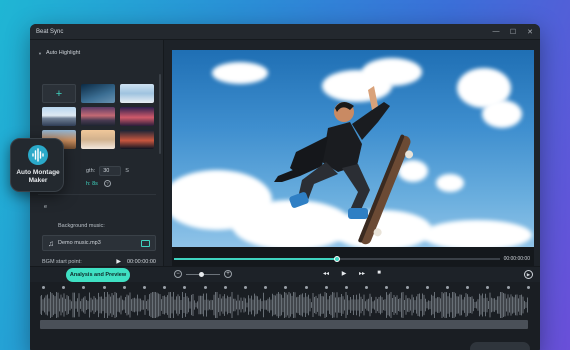 The height and width of the screenshot is (350, 570). Describe the element at coordinates (92, 183) in the screenshot. I see `duration-text: h: 8s` at that location.